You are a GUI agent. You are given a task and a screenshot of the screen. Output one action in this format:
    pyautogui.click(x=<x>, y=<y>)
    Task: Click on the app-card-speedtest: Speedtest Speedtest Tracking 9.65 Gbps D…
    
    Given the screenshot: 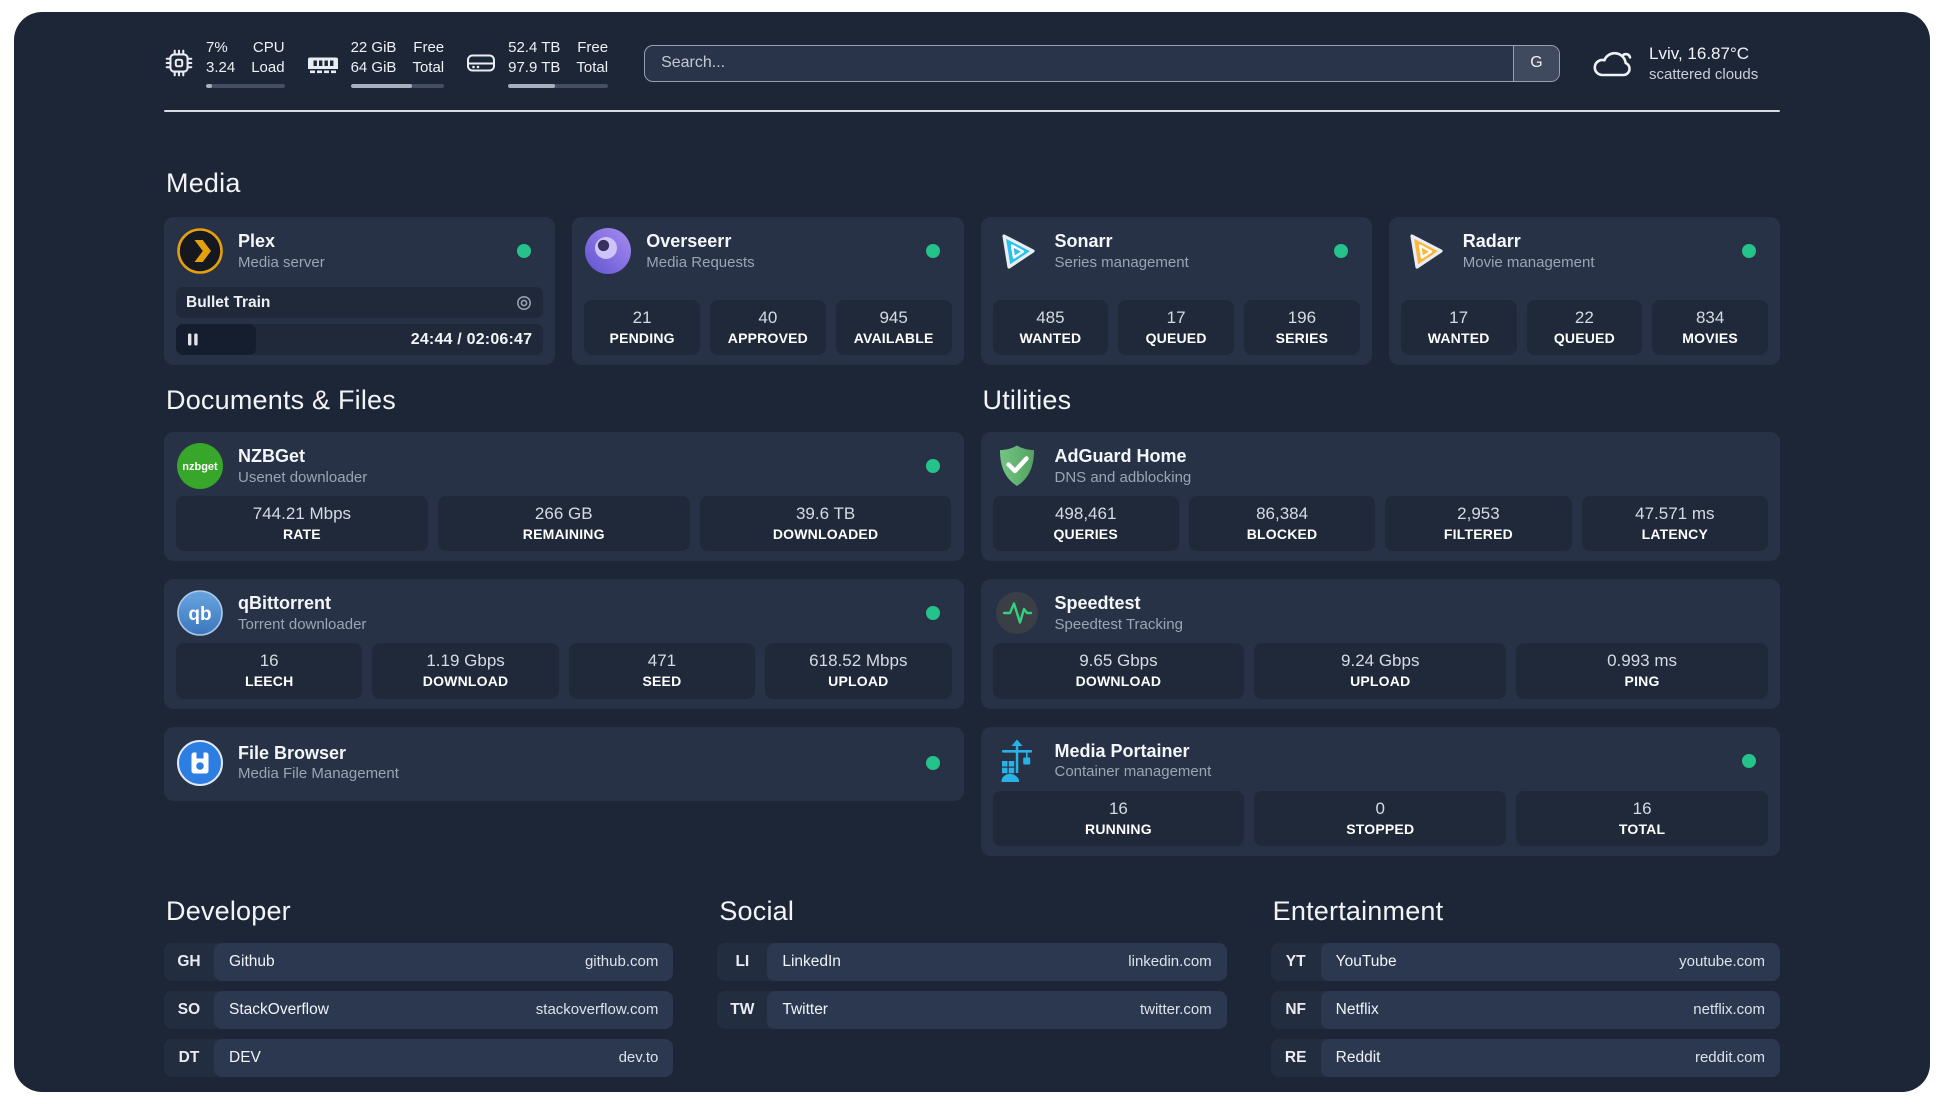 What is the action you would take?
    pyautogui.click(x=1380, y=644)
    